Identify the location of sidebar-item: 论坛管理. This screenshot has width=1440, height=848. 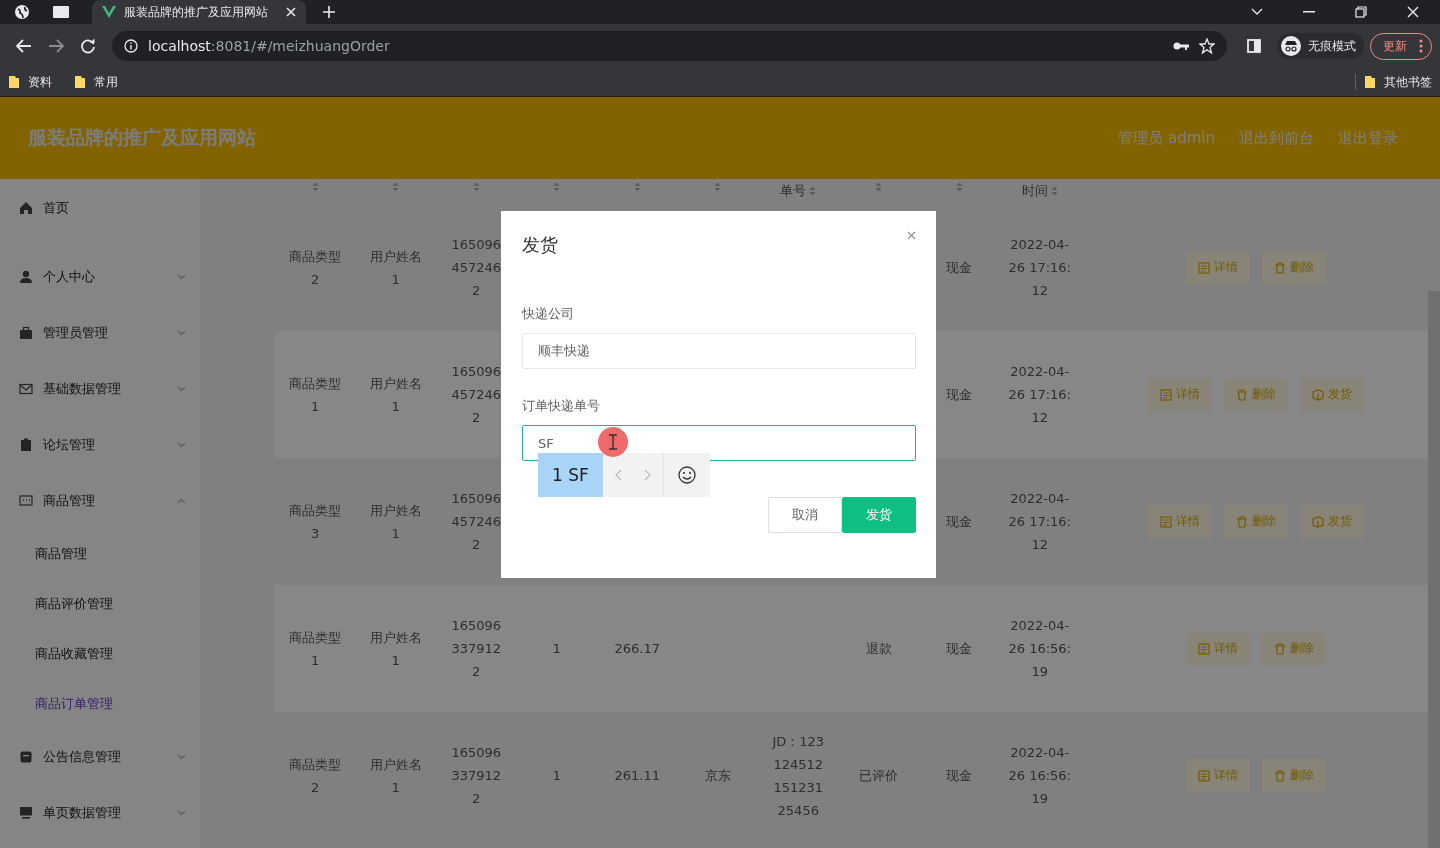
(100, 445).